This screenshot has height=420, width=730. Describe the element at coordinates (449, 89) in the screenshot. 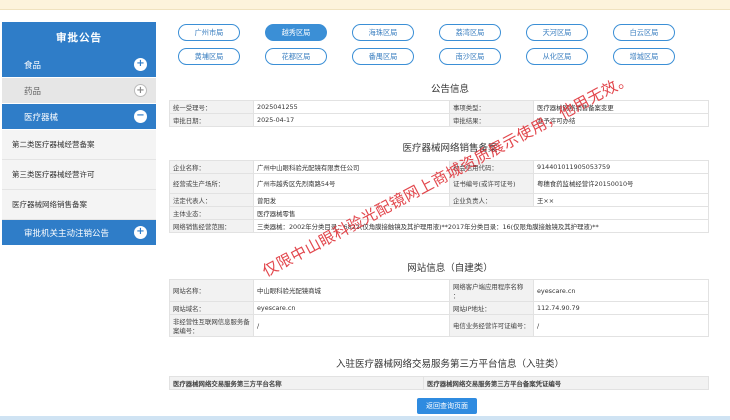

I see `notice-title: 公告信息` at that location.